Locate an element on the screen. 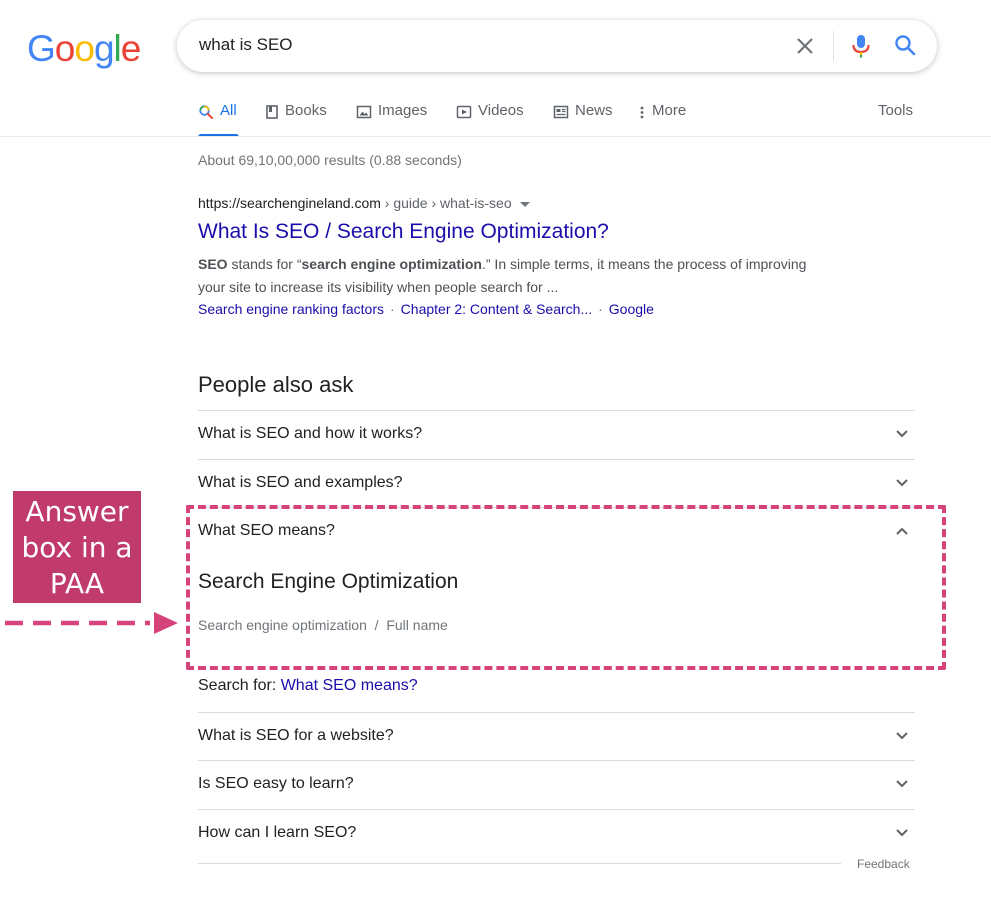 This screenshot has height=910, width=991. more-vertical-icon is located at coordinates (642, 112).